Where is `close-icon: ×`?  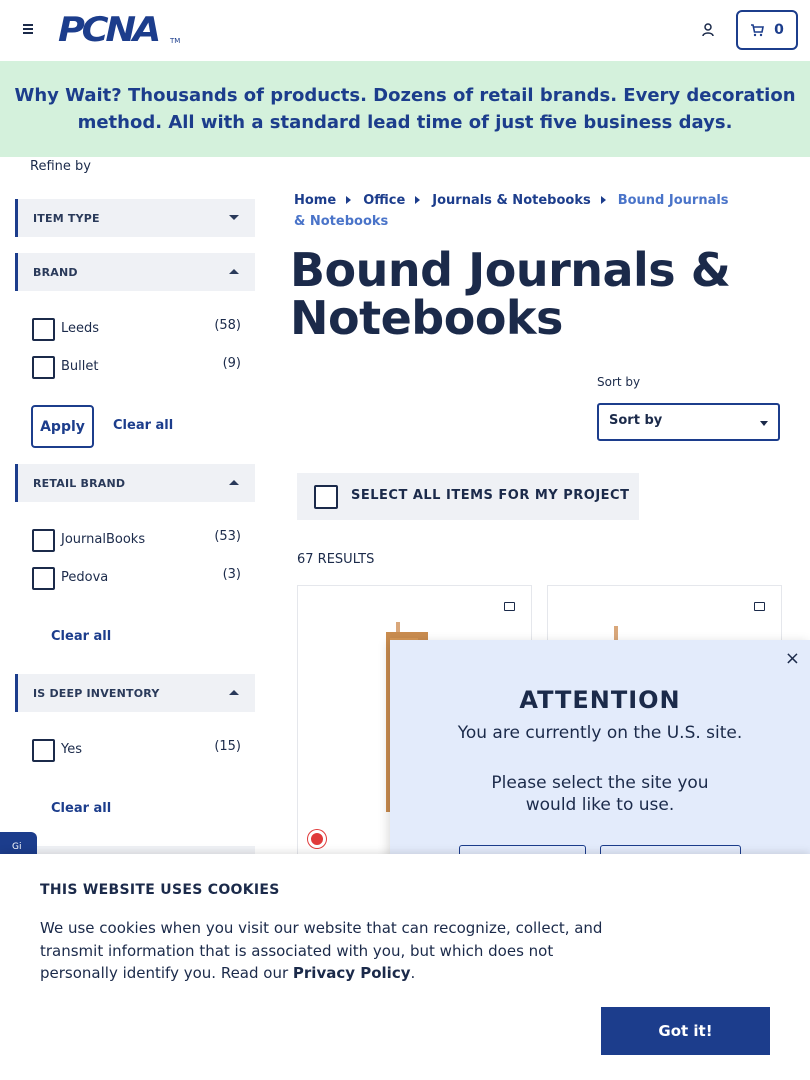
close-icon: × is located at coordinates (792, 658).